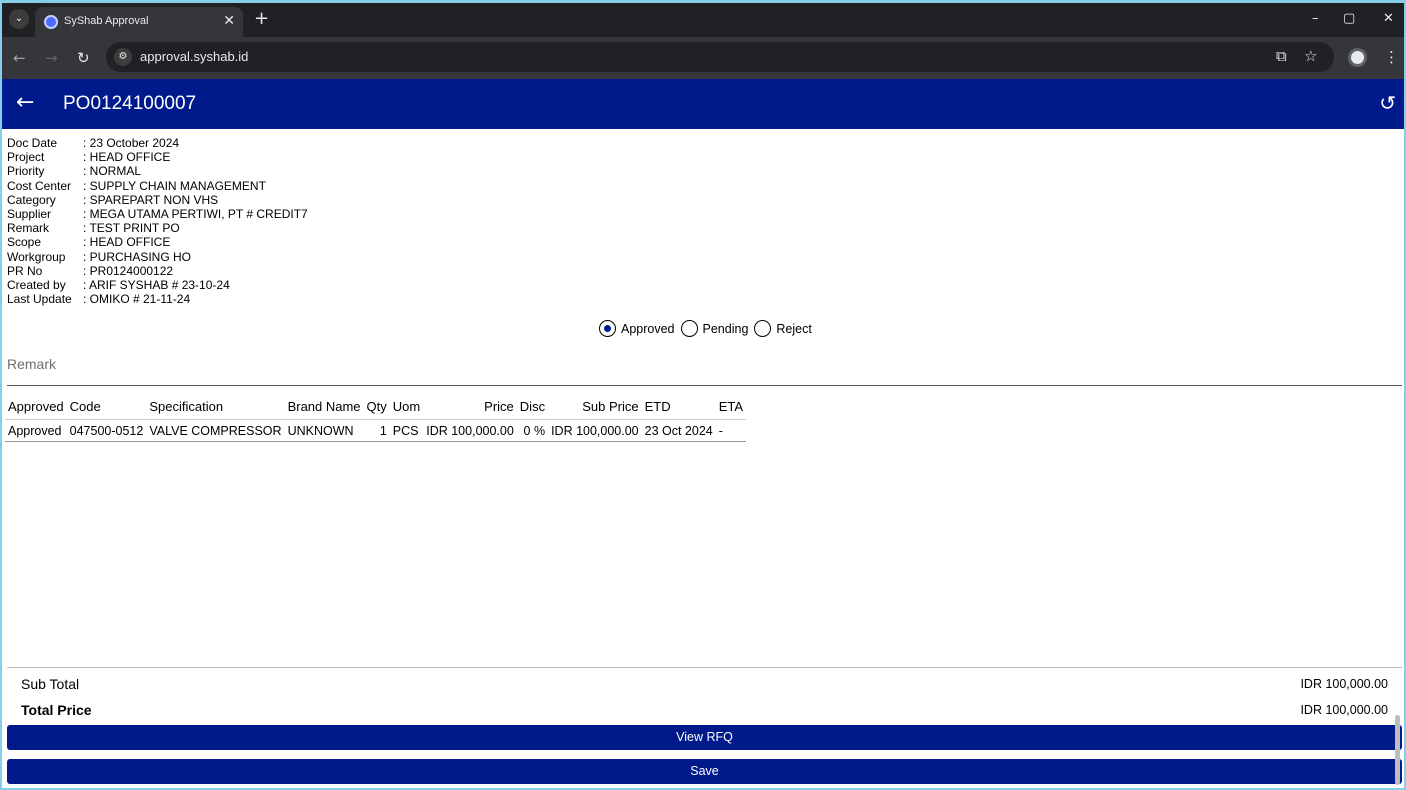  I want to click on profile-avatar, so click(1357, 57).